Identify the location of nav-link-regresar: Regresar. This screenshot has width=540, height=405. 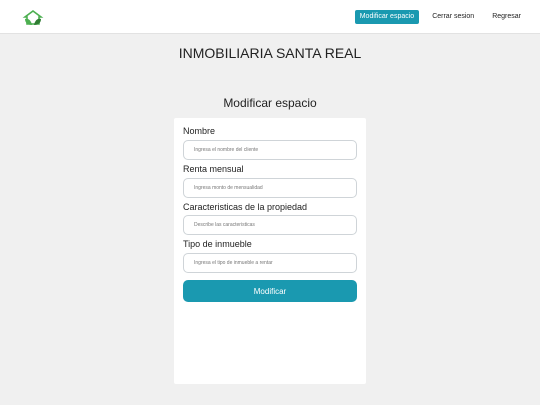
(506, 17).